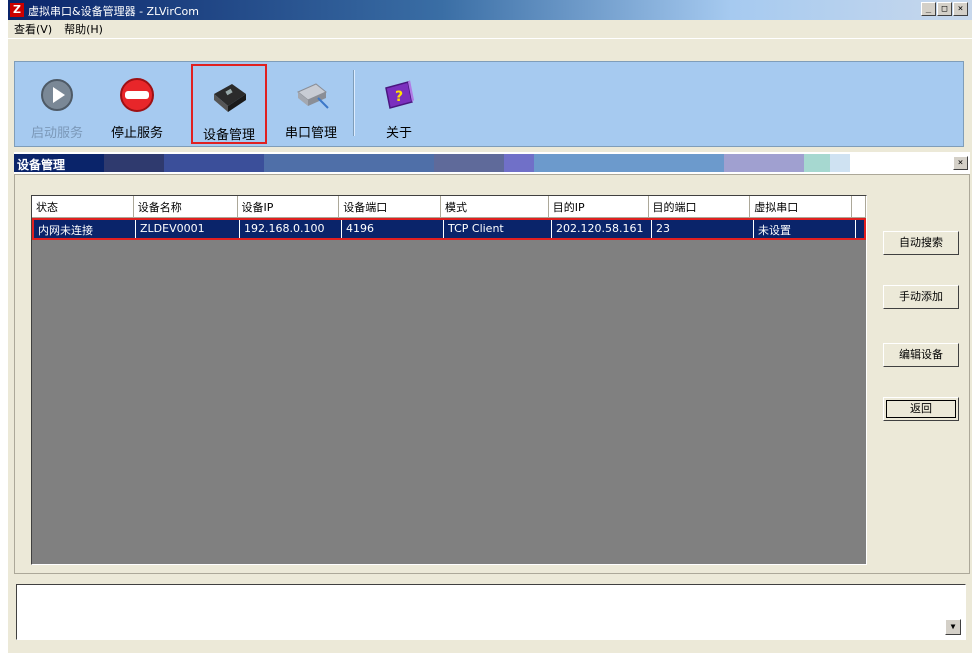 This screenshot has width=974, height=653. What do you see at coordinates (228, 135) in the screenshot?
I see `device-manage-label: 设备管理` at bounding box center [228, 135].